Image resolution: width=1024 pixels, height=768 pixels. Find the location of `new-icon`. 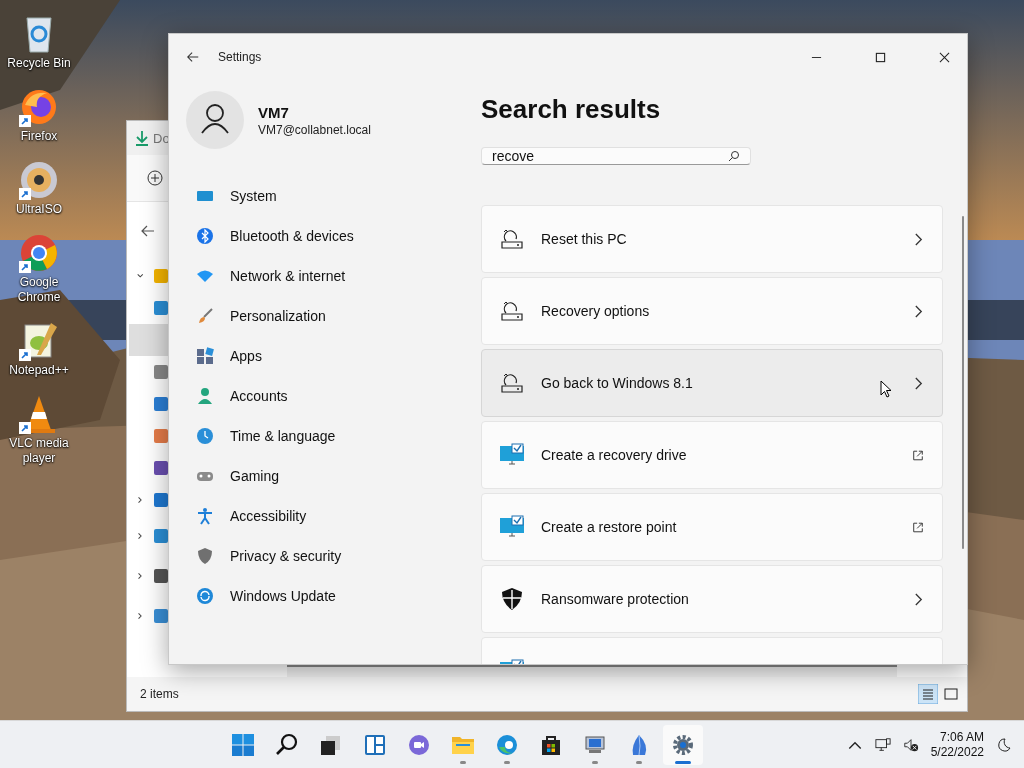

new-icon is located at coordinates (155, 178).